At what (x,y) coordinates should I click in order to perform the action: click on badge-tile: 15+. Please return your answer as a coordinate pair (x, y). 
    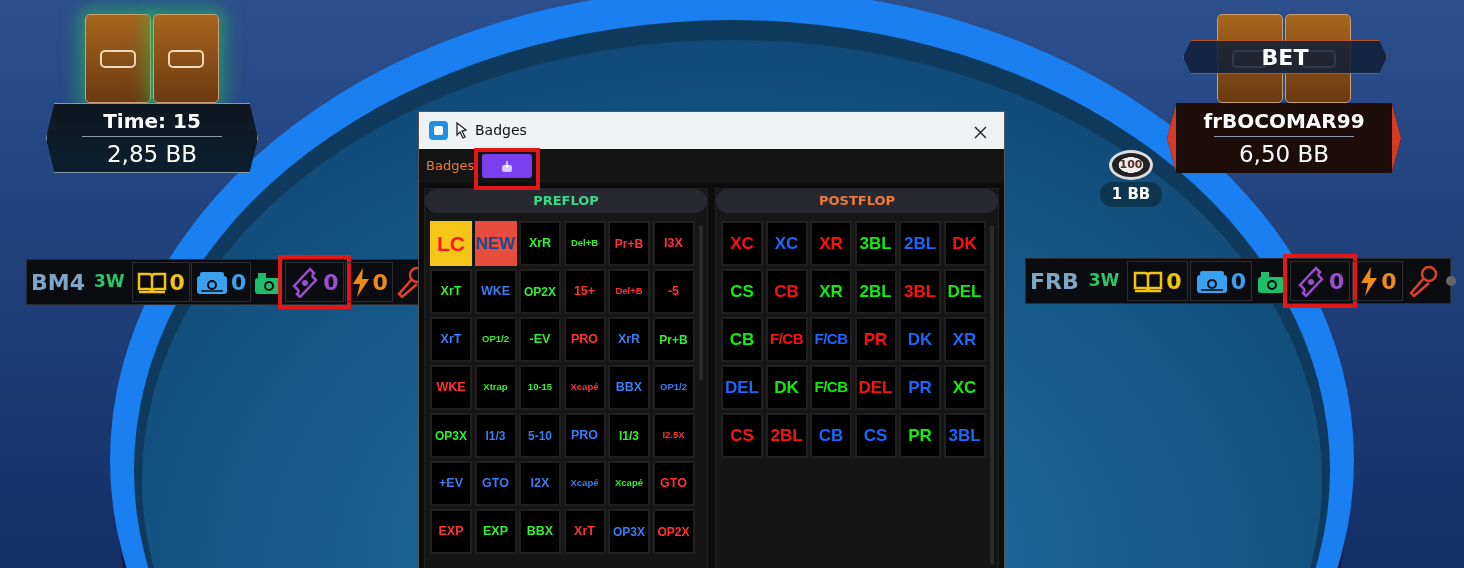
    Looking at the image, I should click on (584, 291).